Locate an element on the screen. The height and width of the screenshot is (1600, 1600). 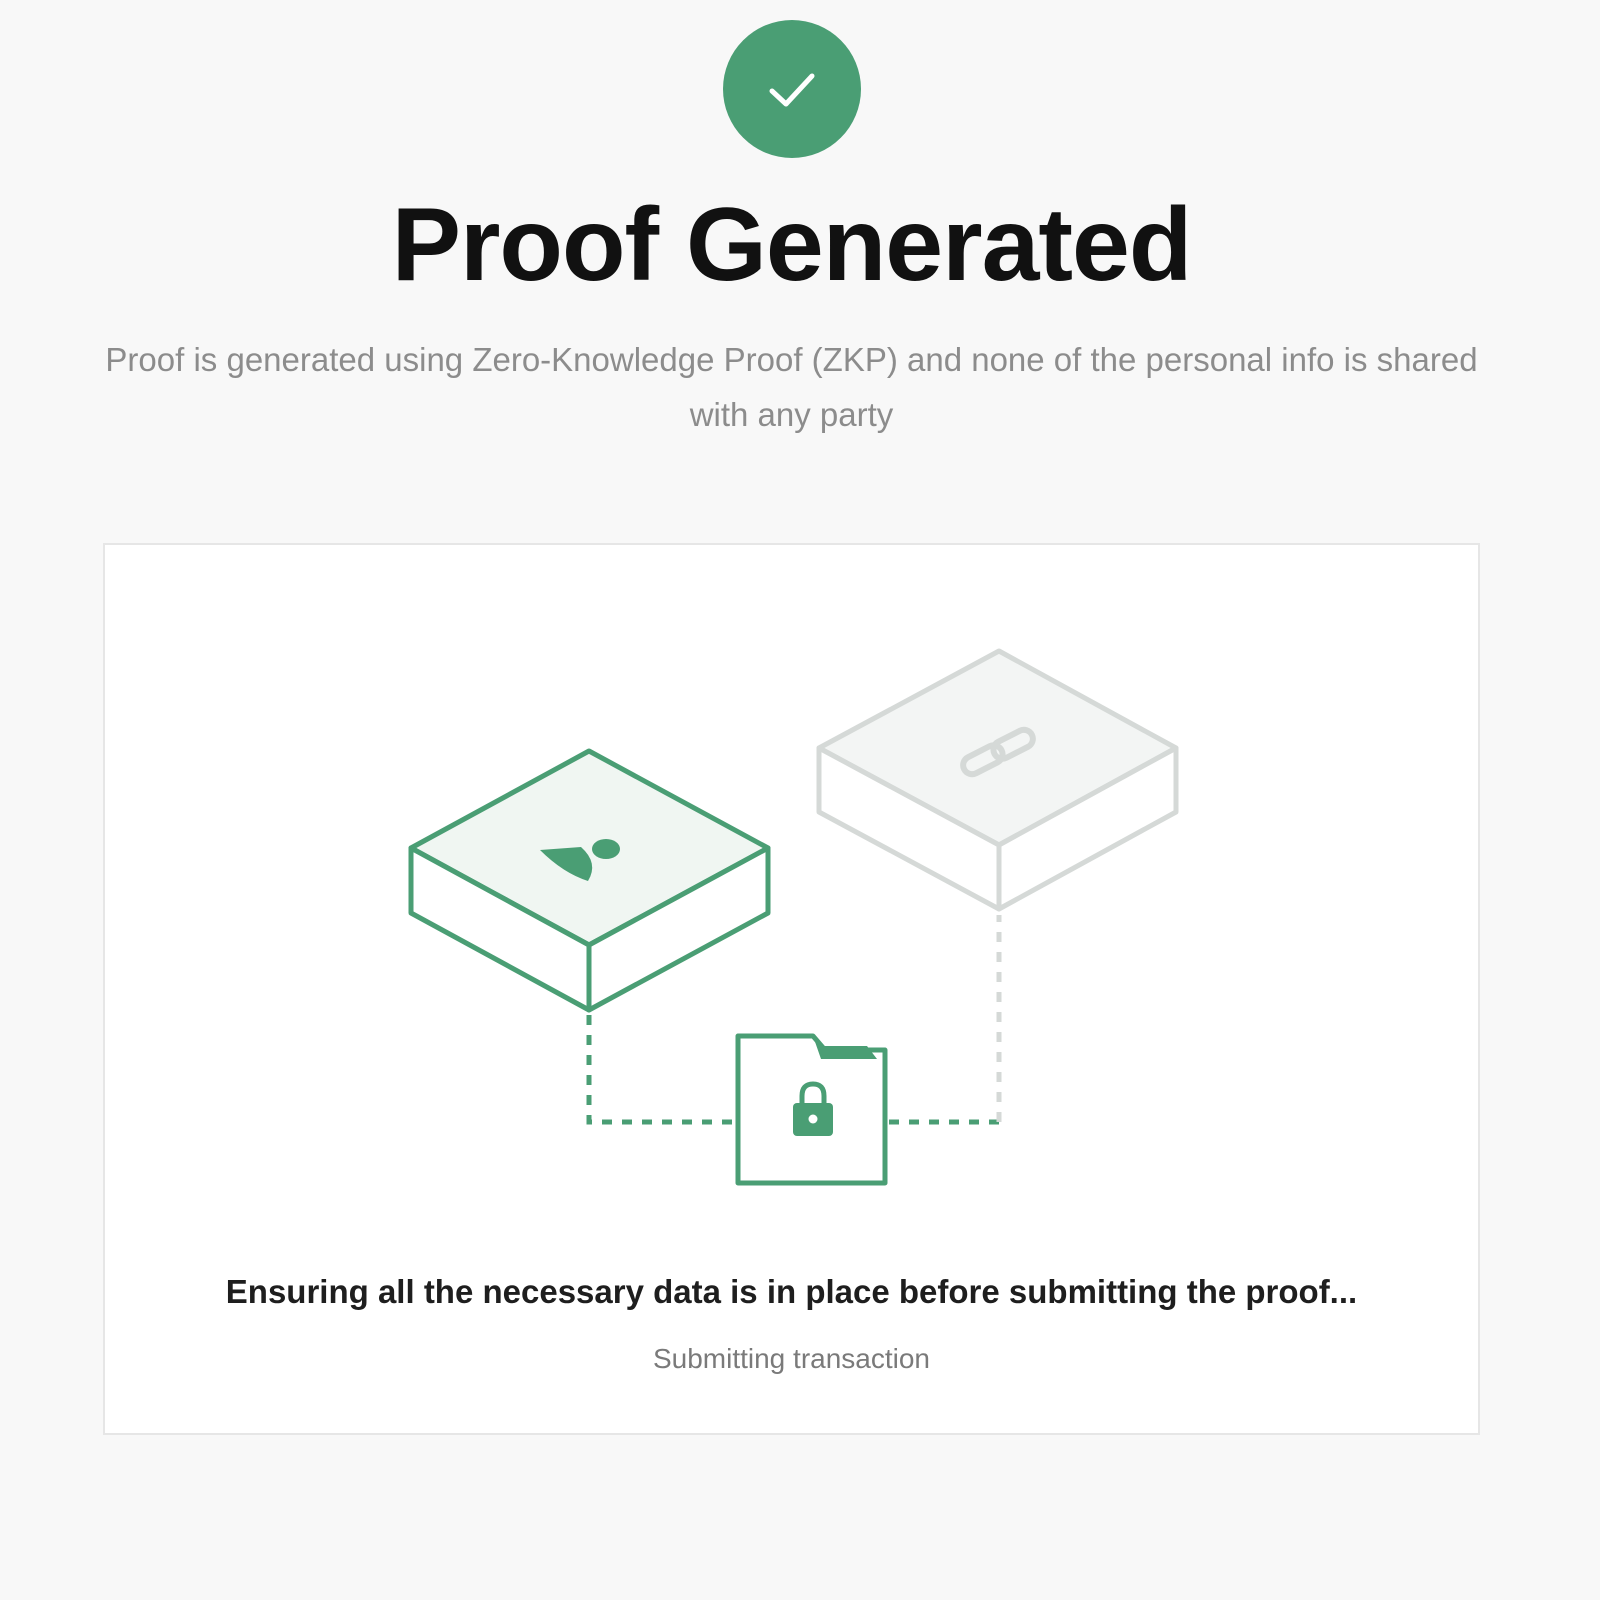
folder-icon is located at coordinates (845, 1047).